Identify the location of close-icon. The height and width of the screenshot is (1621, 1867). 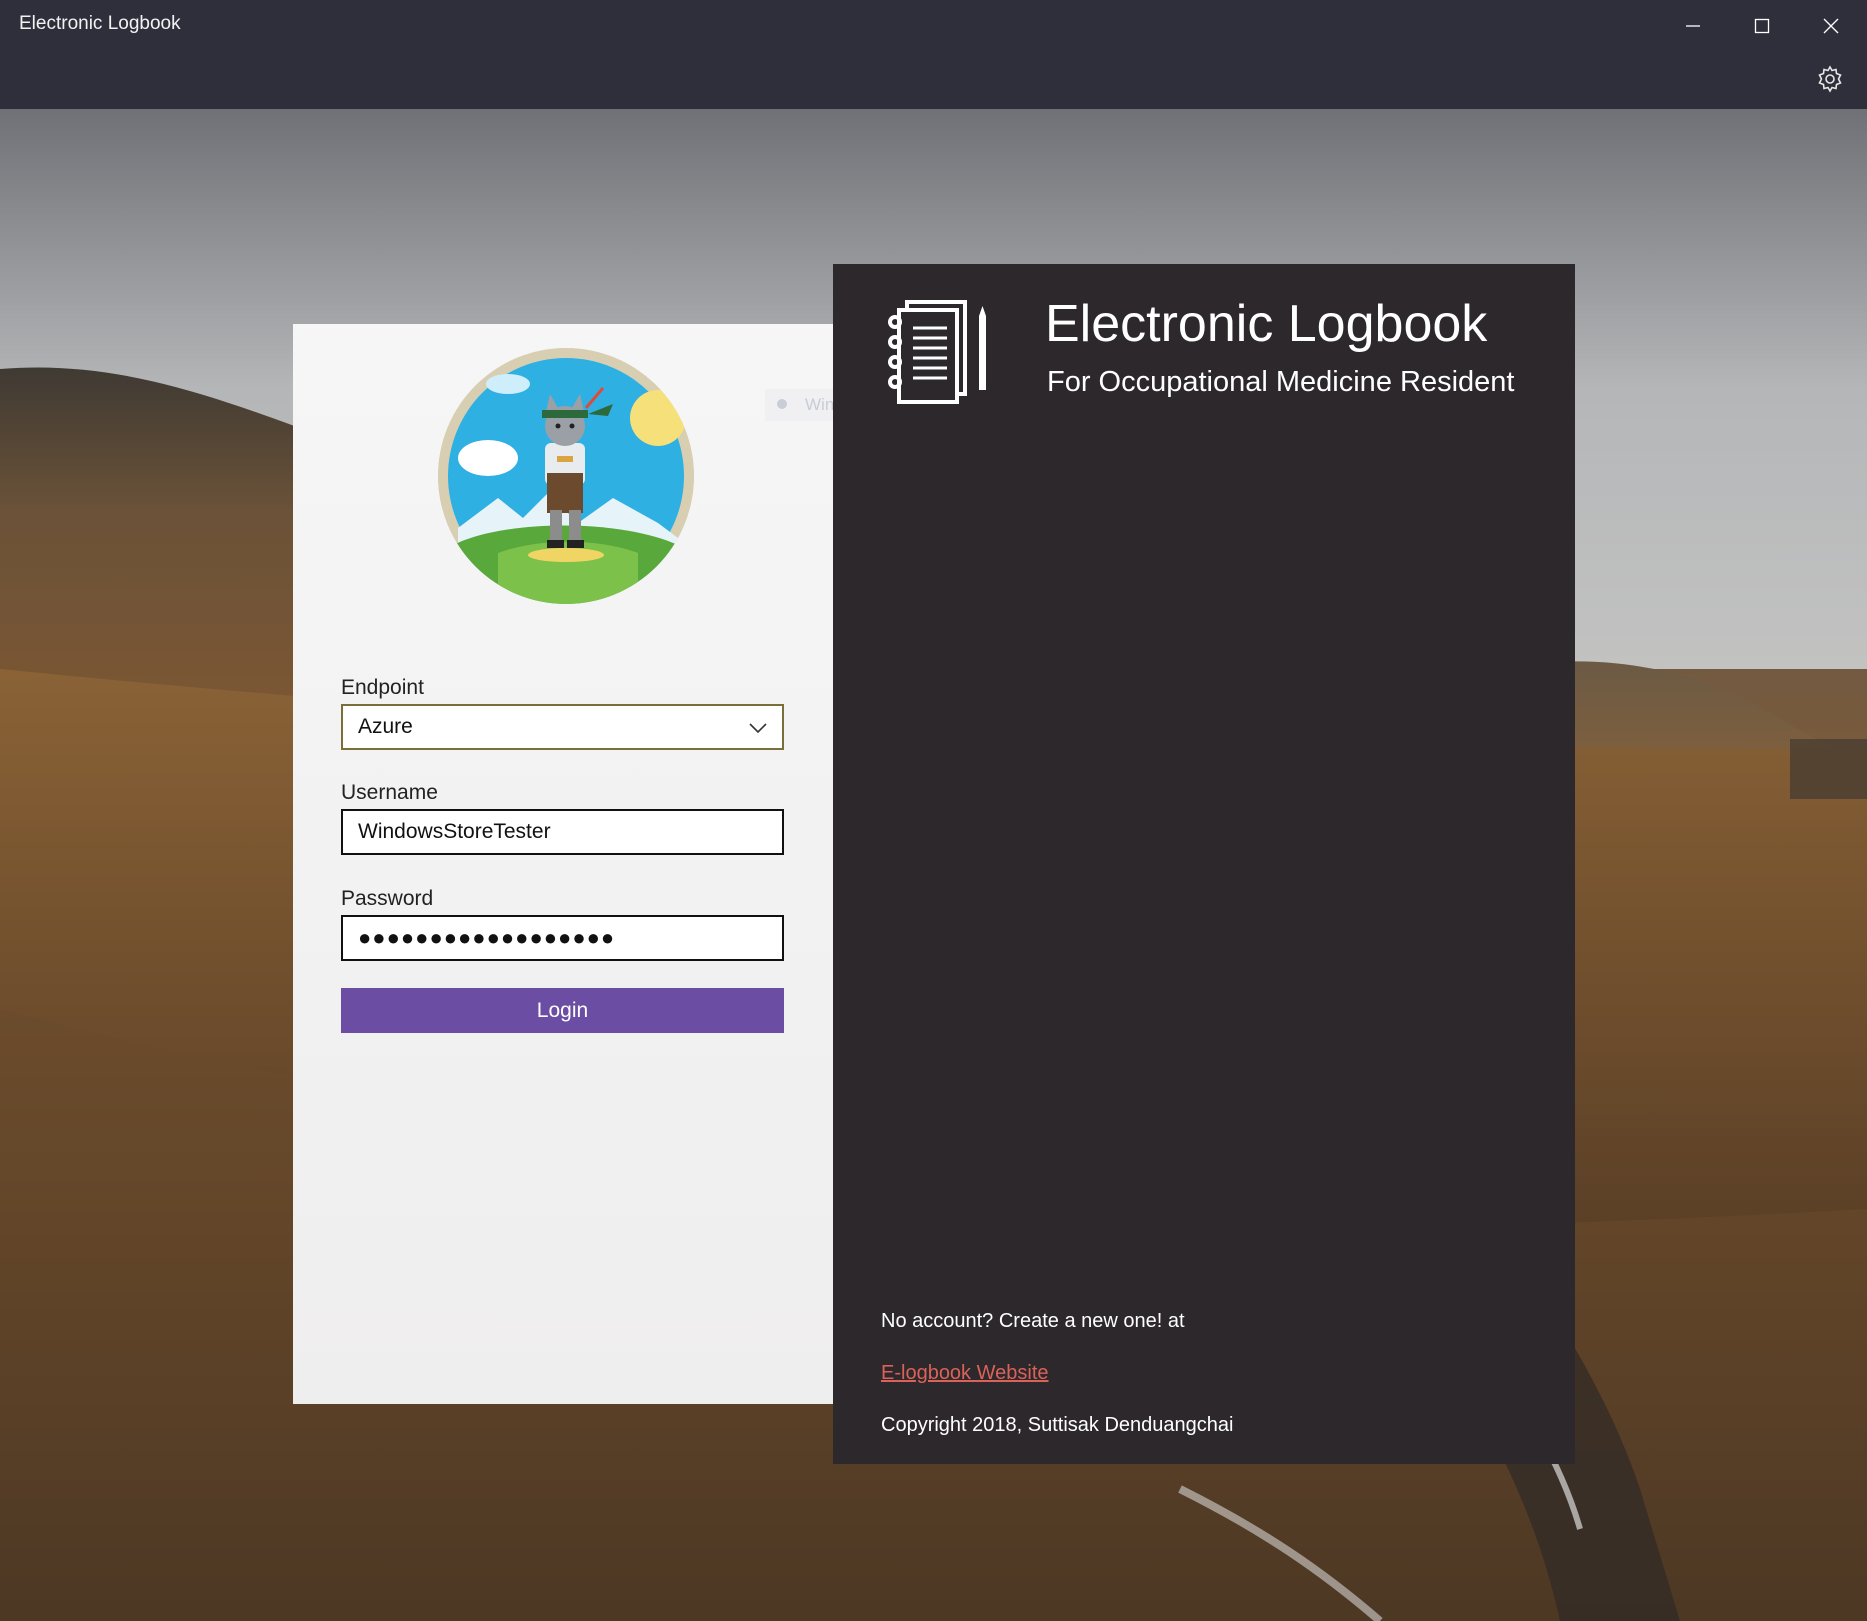
(1831, 26).